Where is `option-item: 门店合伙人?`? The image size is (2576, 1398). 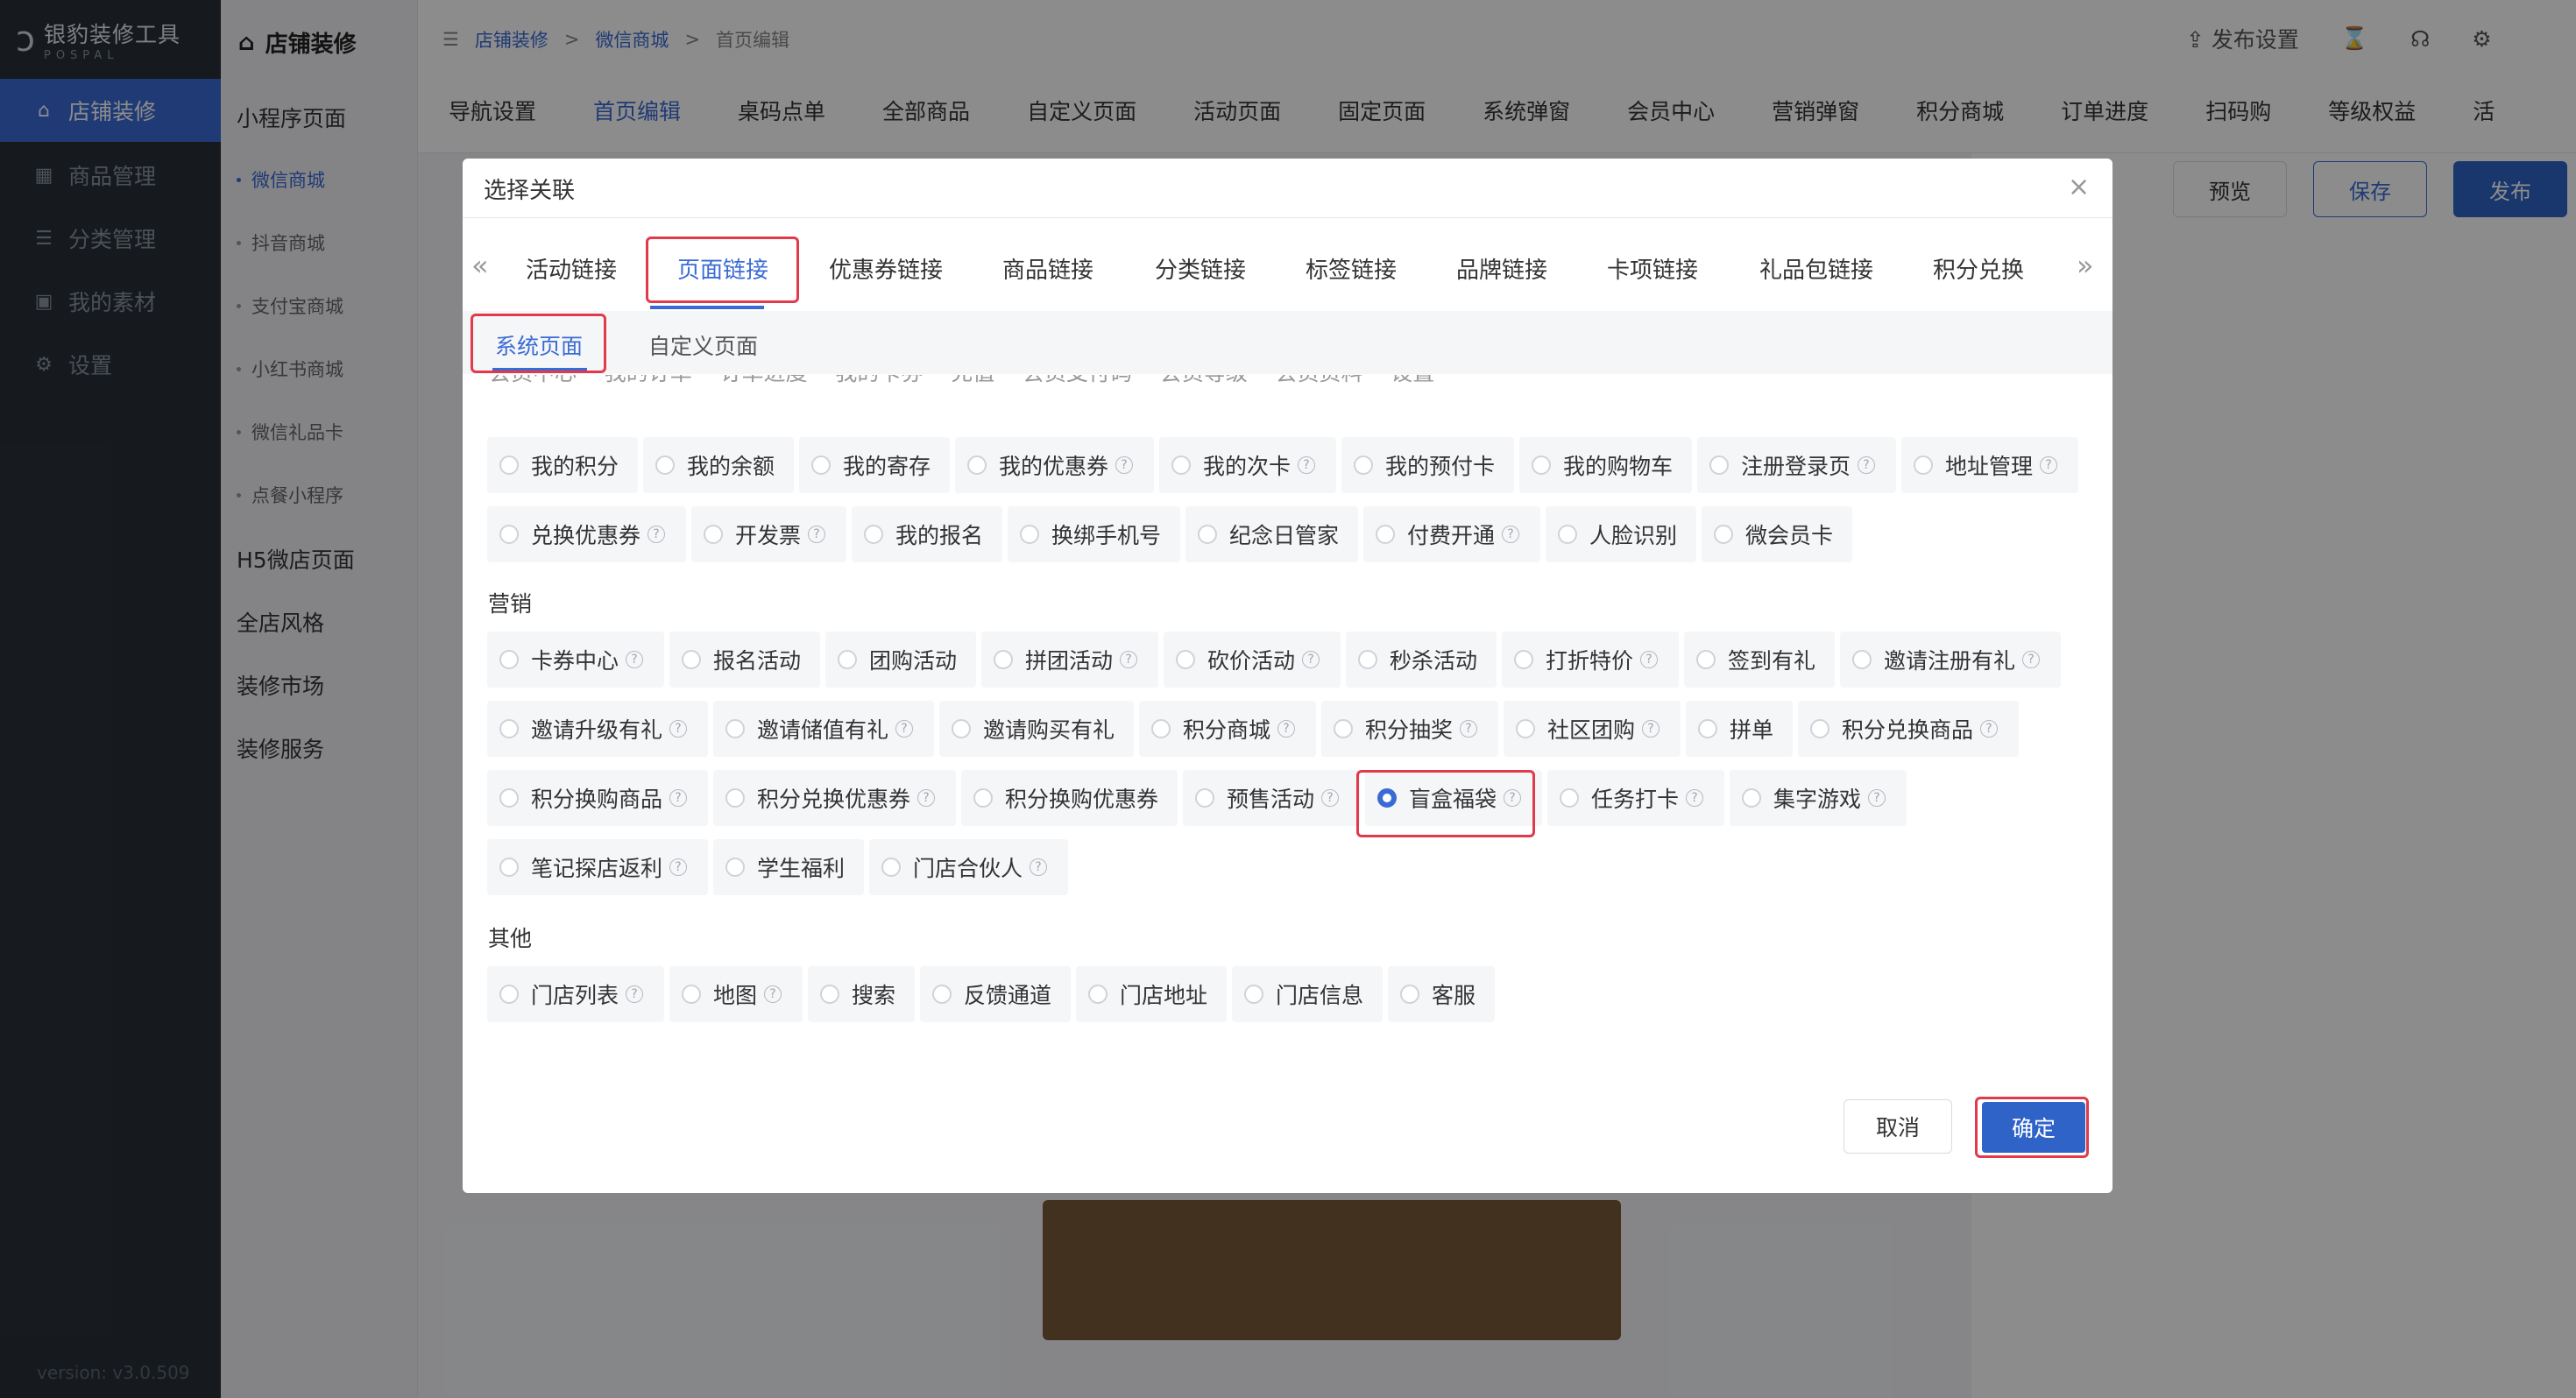 option-item: 门店合伙人? is located at coordinates (968, 867).